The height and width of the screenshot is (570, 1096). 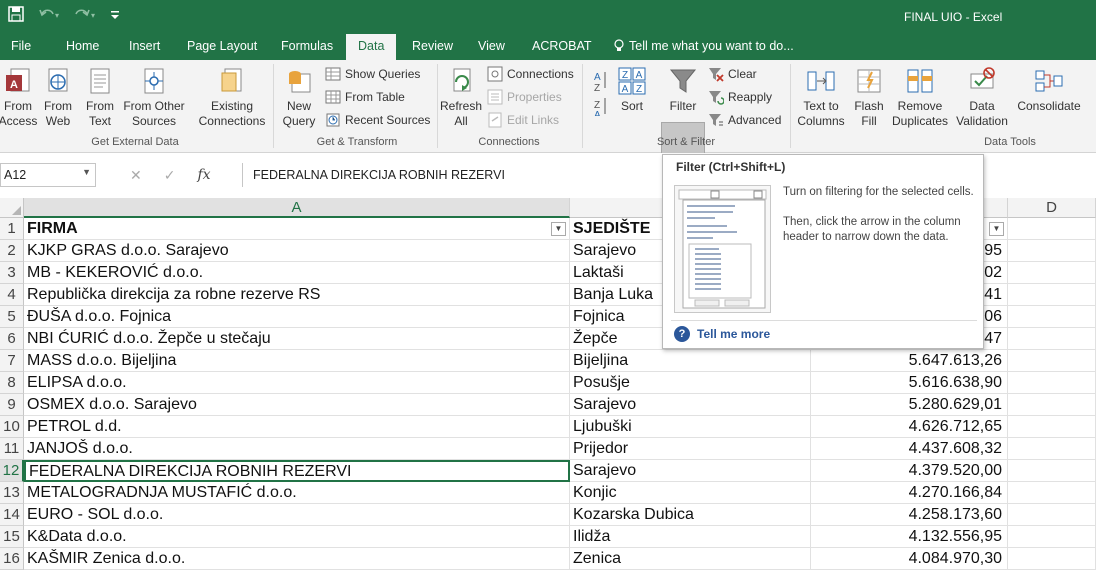 I want to click on connections-button: Connections, so click(x=530, y=74).